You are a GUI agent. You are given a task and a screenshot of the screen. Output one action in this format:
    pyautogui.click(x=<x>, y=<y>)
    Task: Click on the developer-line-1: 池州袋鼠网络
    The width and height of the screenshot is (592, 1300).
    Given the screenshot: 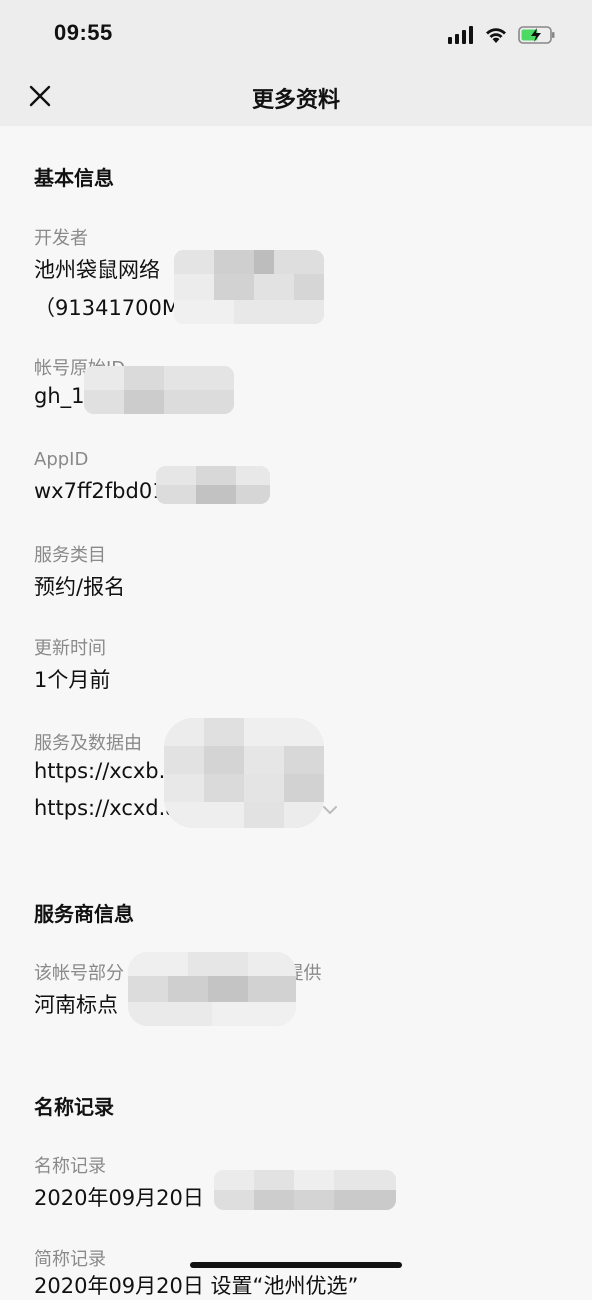 What is the action you would take?
    pyautogui.click(x=97, y=270)
    